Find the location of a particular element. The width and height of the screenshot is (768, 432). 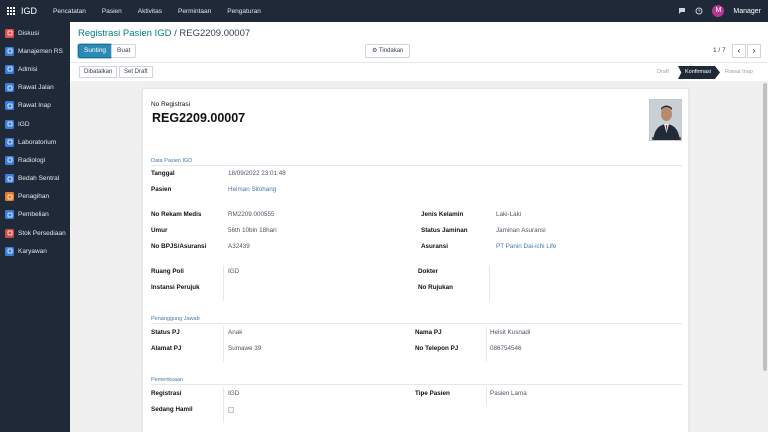

asuransi-field: PT Panin Dai-ichi Life is located at coordinates (526, 246).